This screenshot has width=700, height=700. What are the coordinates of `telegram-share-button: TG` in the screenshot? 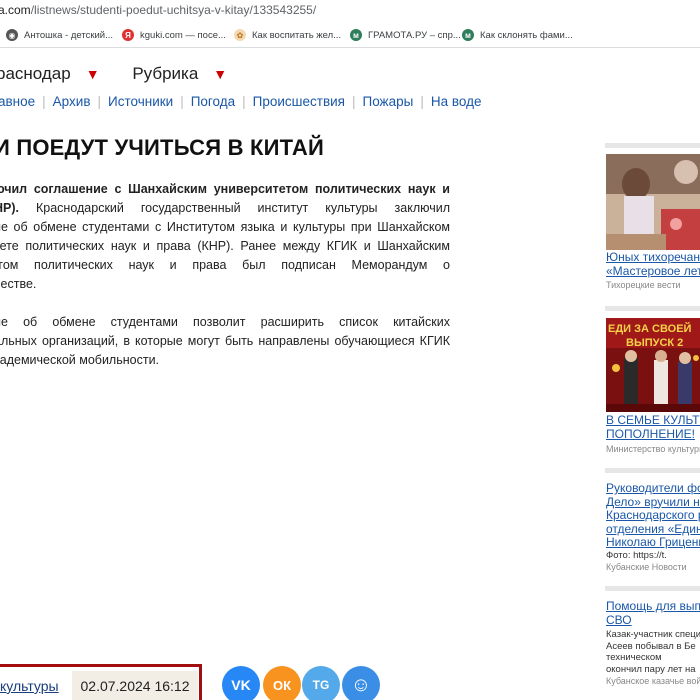 It's located at (321, 683).